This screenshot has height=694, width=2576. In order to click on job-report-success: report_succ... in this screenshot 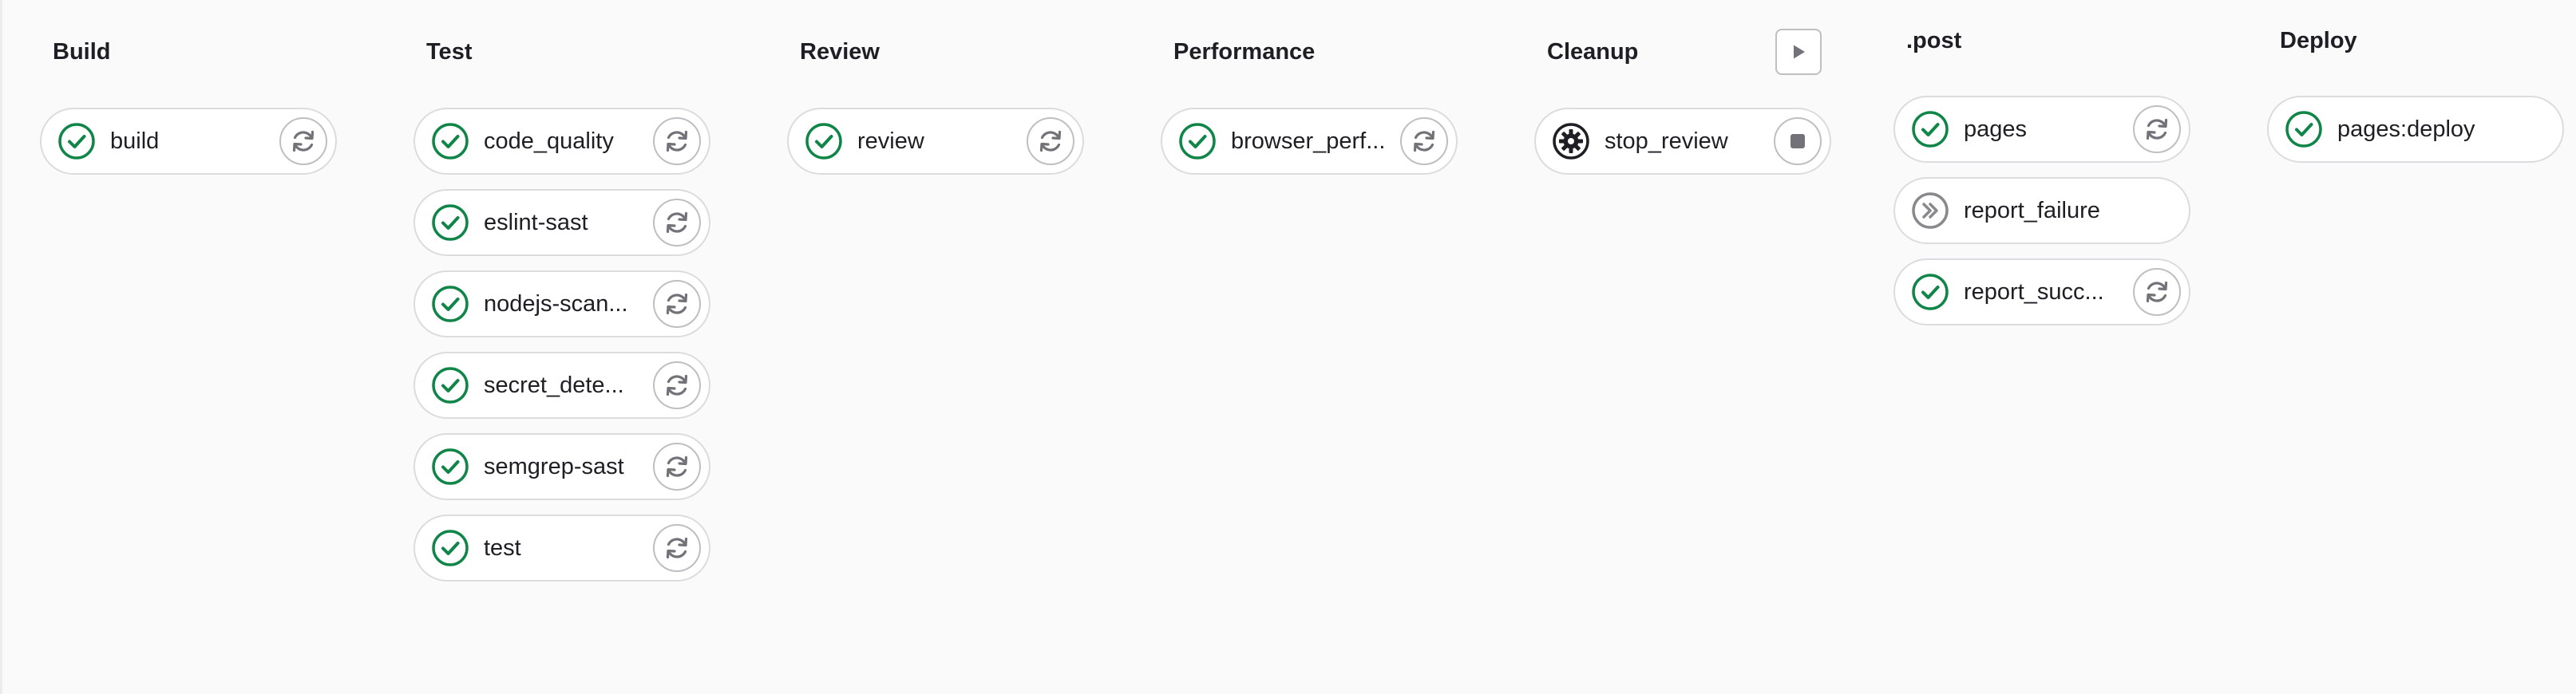, I will do `click(2041, 291)`.